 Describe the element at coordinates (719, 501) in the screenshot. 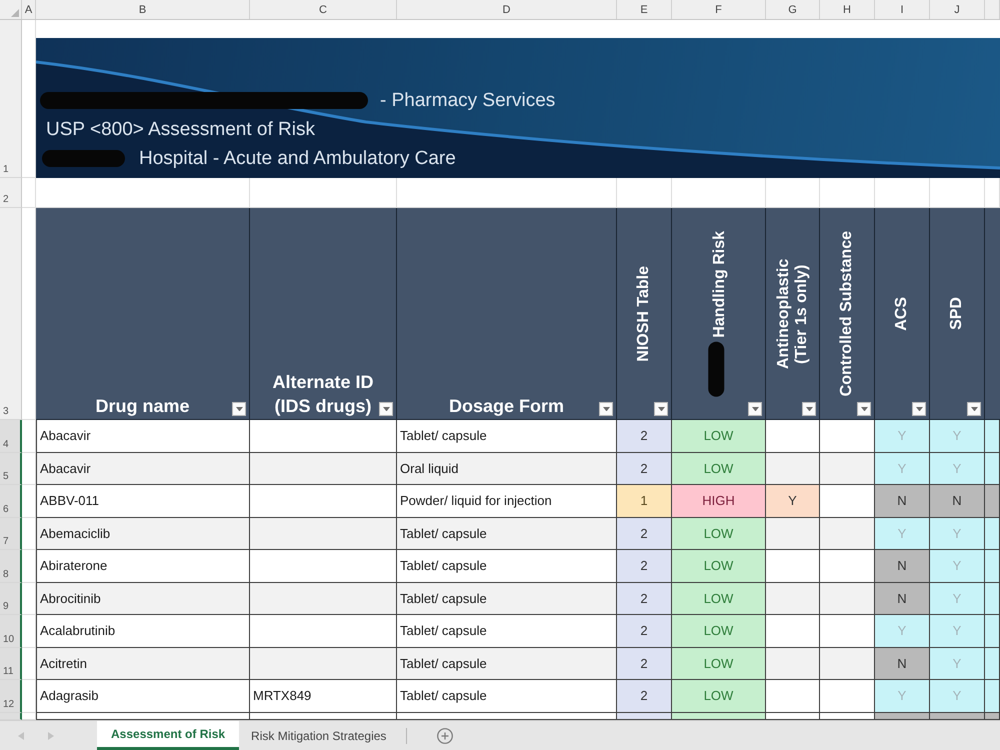

I see `table-cell: HIGH` at that location.